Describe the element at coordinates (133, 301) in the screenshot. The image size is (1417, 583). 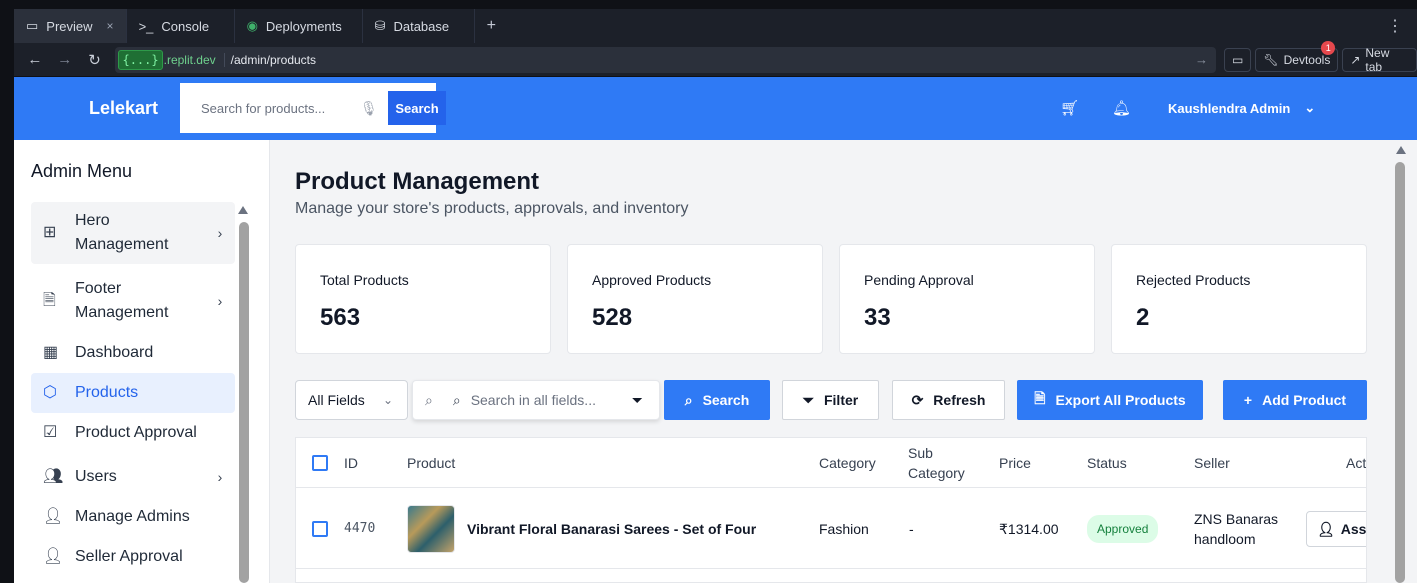
I see `sidebar-item-footer-management: 🗎︎ Footer Management ›` at that location.